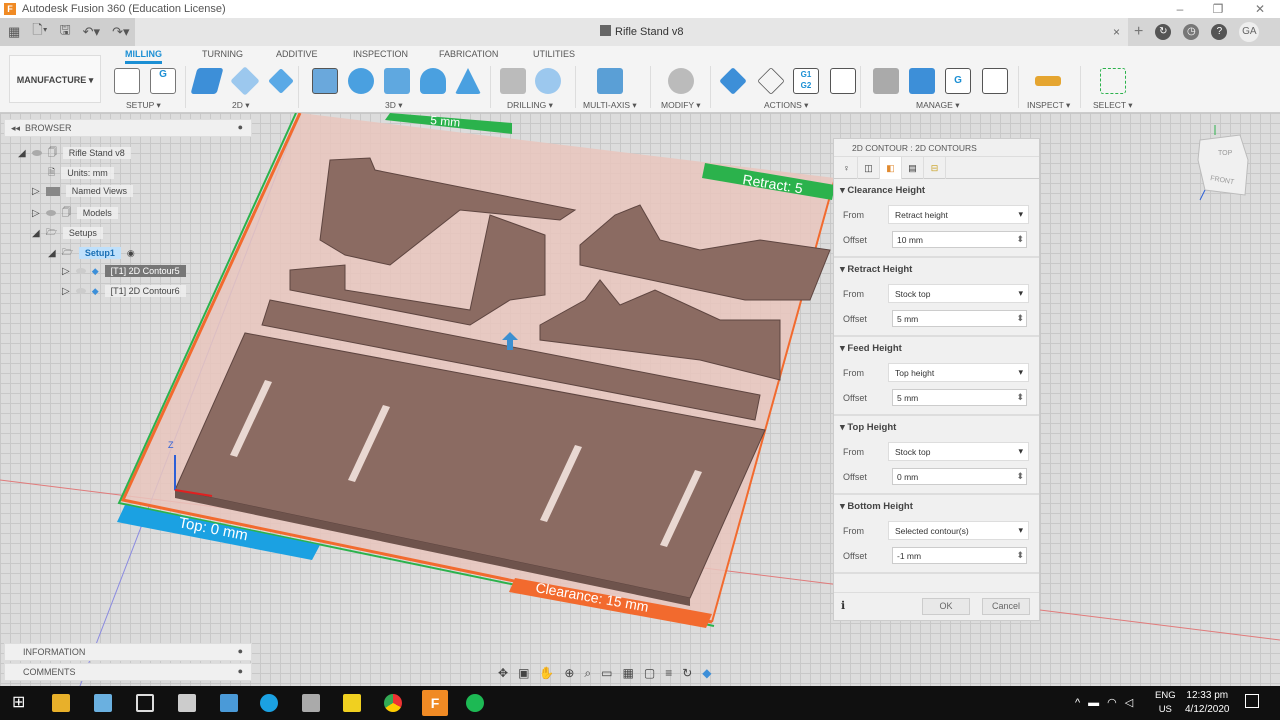 The height and width of the screenshot is (720, 1280). I want to click on section-header: ▾ Retract Height, so click(936, 269).